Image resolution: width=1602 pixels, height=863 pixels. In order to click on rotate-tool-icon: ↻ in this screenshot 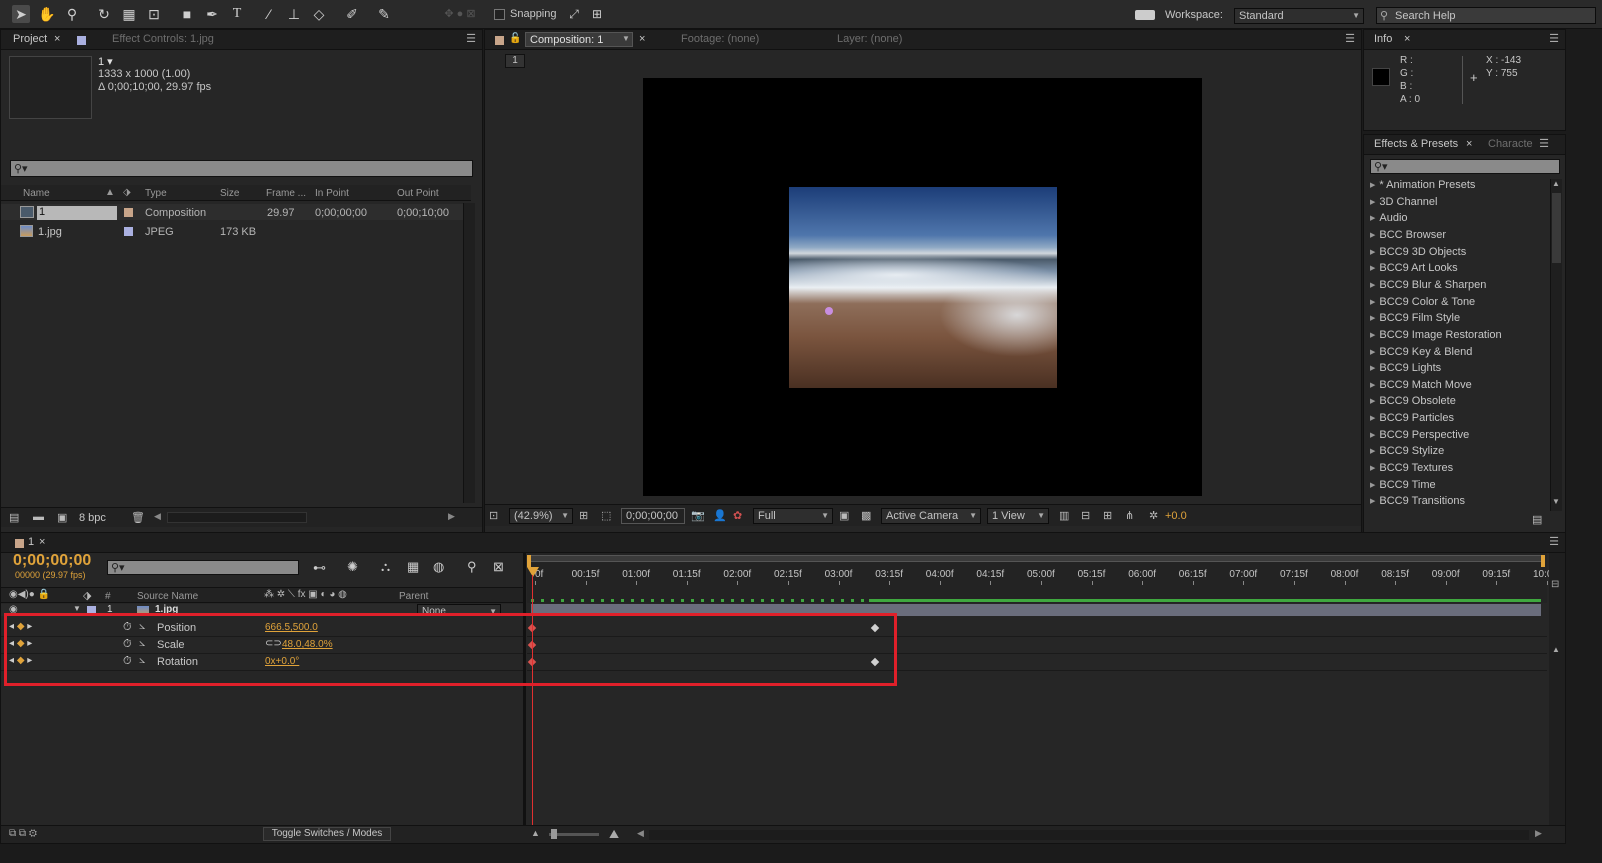, I will do `click(104, 14)`.